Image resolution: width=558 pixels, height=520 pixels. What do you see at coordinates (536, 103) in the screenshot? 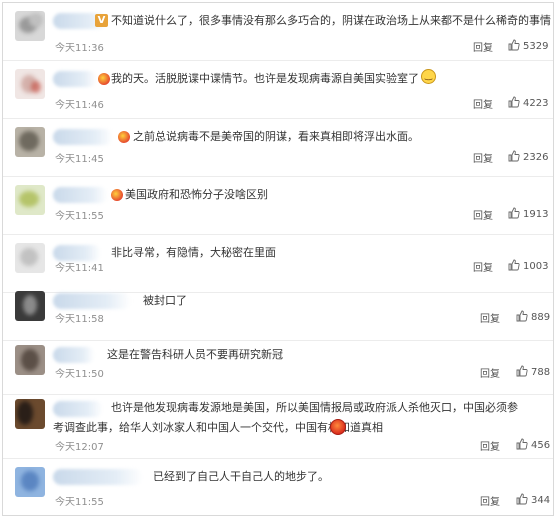
I see `like-count: 4223` at bounding box center [536, 103].